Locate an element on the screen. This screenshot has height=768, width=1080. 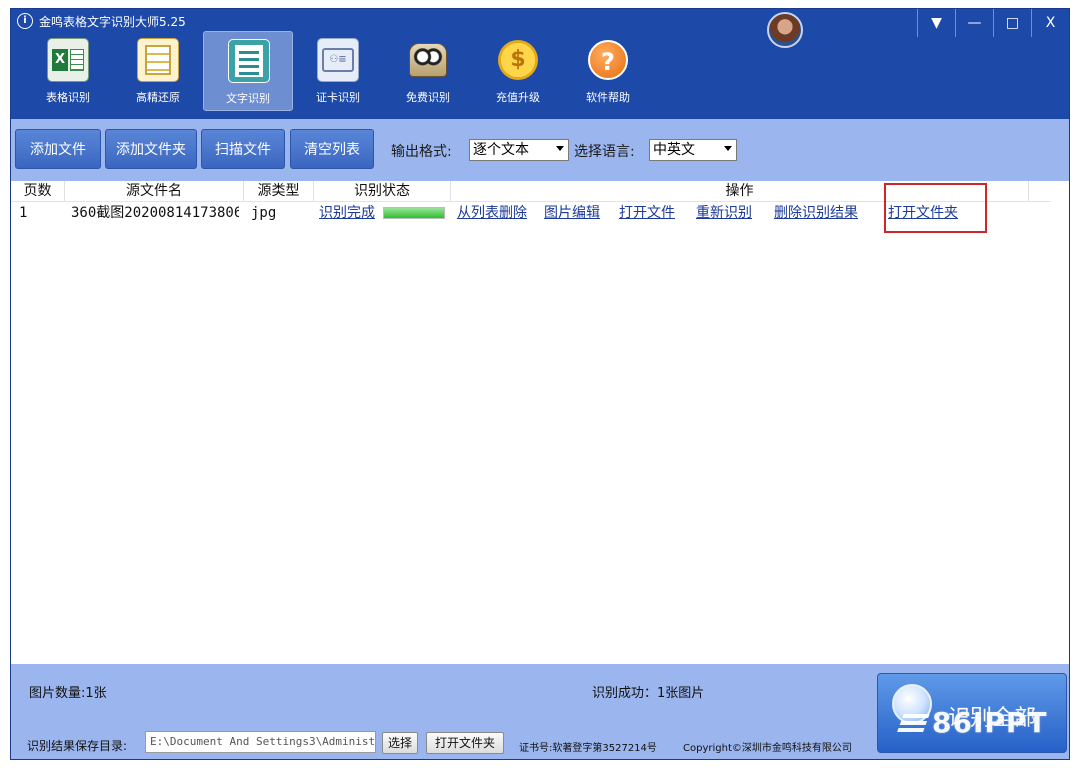
tool-hd-restore: 高精还原 is located at coordinates (158, 71).